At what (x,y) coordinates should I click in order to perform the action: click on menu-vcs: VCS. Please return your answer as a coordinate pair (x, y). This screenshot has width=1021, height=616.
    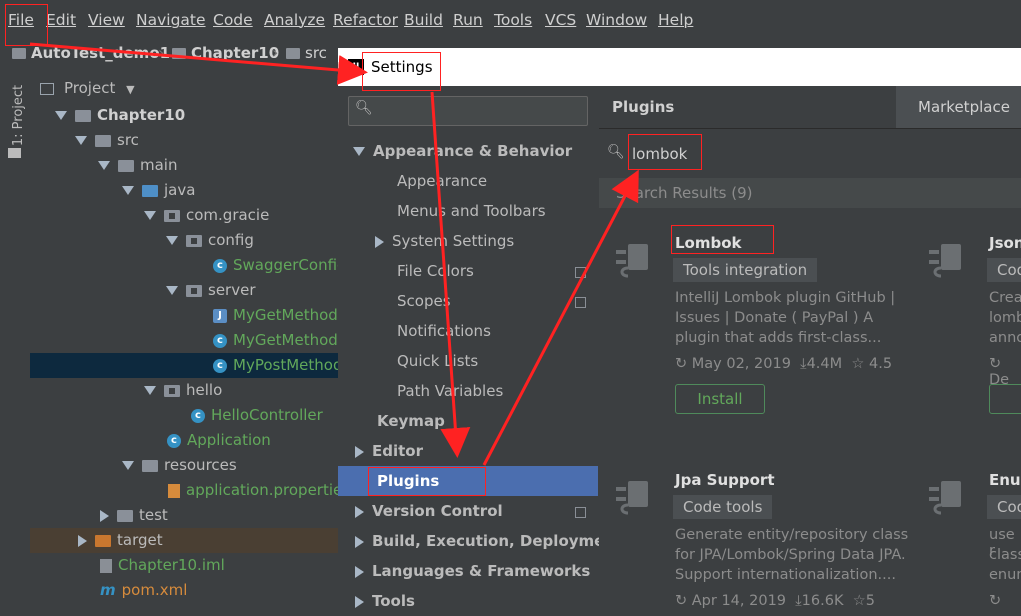
    Looking at the image, I should click on (560, 20).